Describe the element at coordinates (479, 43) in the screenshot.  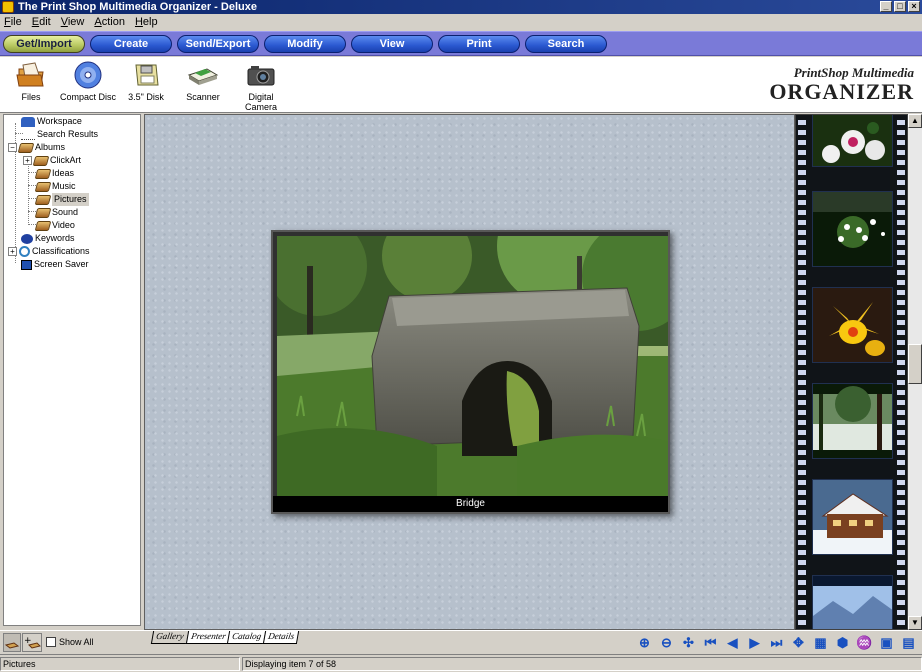
I see `print-button: Print` at that location.